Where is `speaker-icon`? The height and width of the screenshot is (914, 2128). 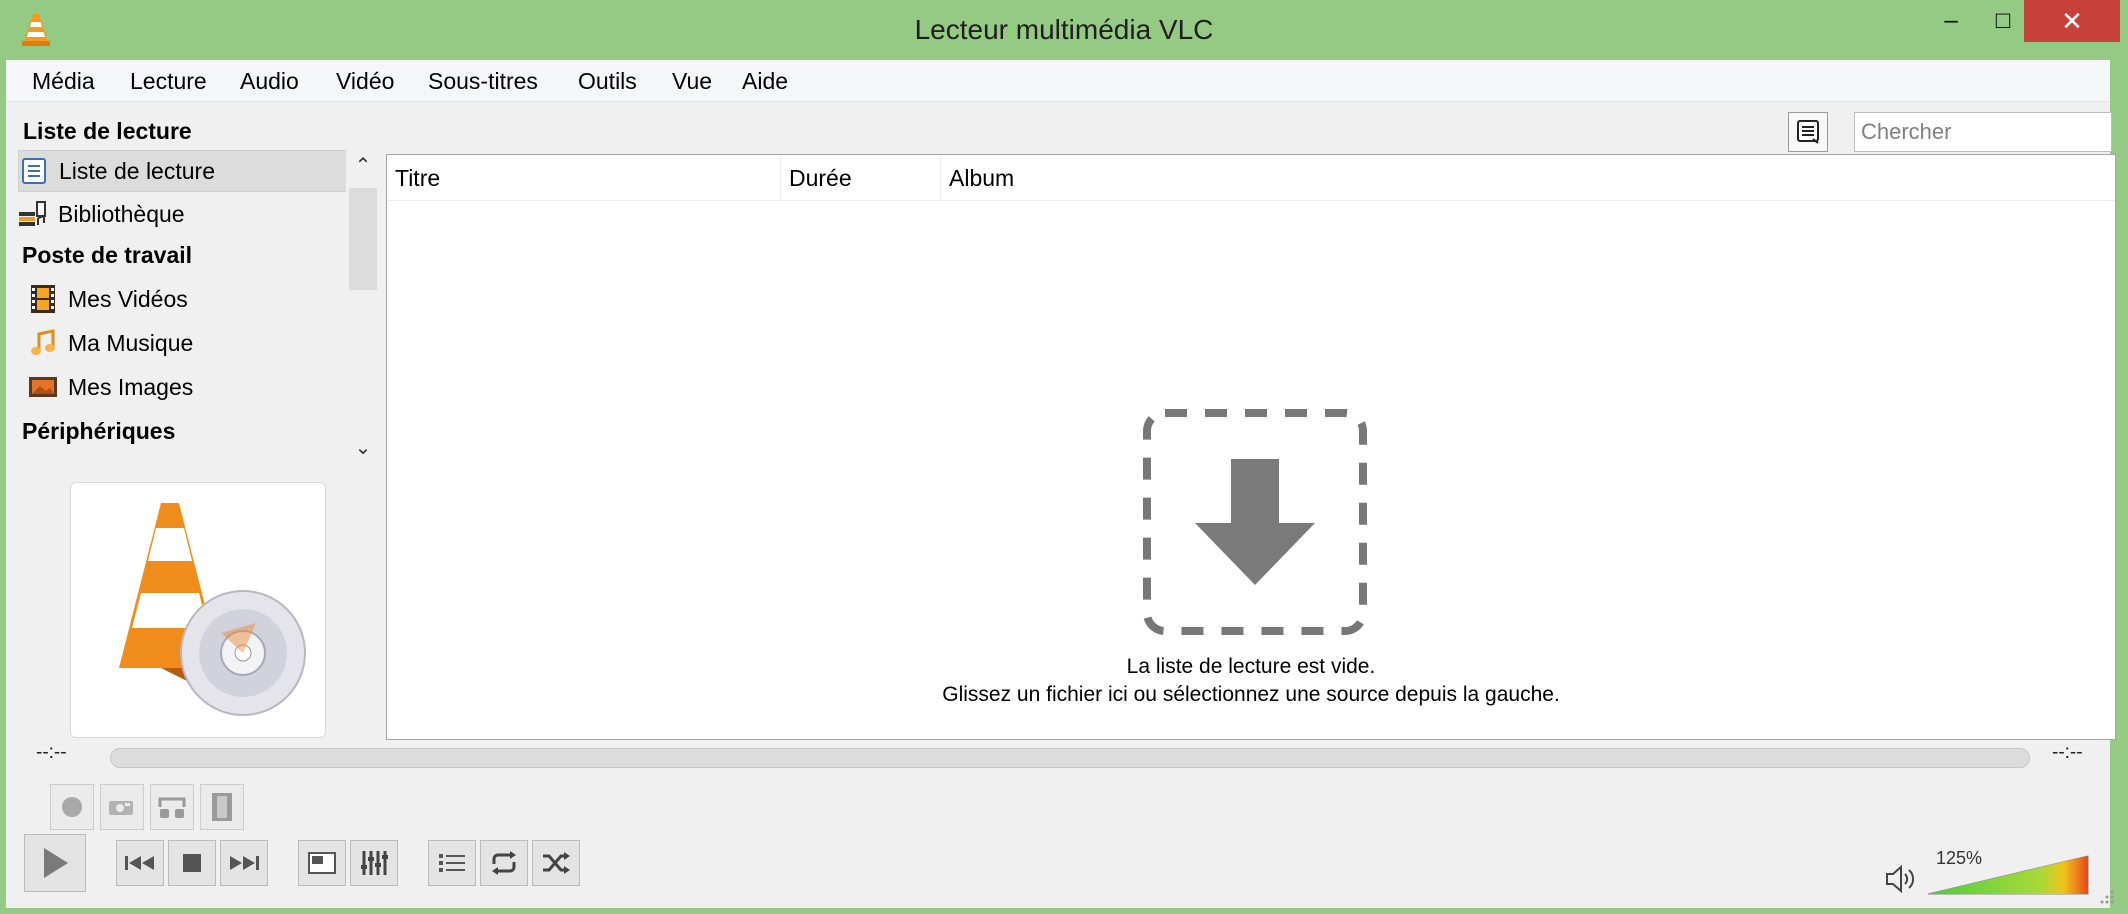
speaker-icon is located at coordinates (1900, 879).